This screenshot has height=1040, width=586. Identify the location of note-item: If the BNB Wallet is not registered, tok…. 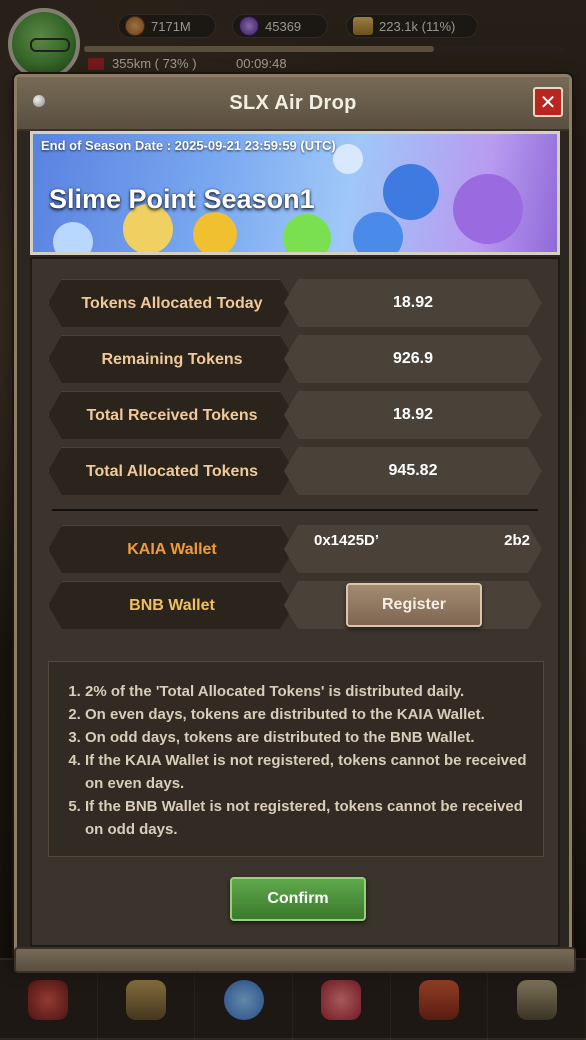
(307, 818).